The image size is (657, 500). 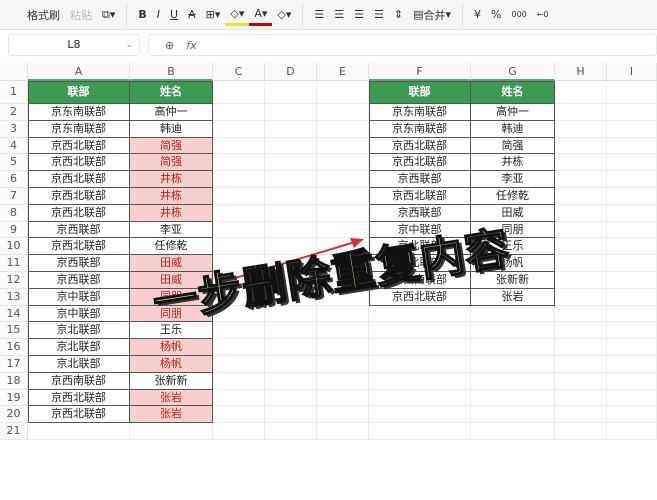 I want to click on column-header-F: F, so click(x=420, y=72).